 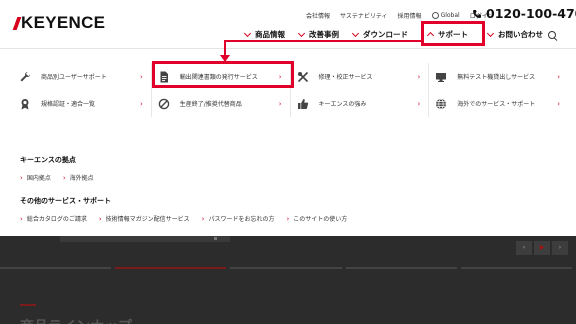 I want to click on prohibited-icon, so click(x=164, y=104).